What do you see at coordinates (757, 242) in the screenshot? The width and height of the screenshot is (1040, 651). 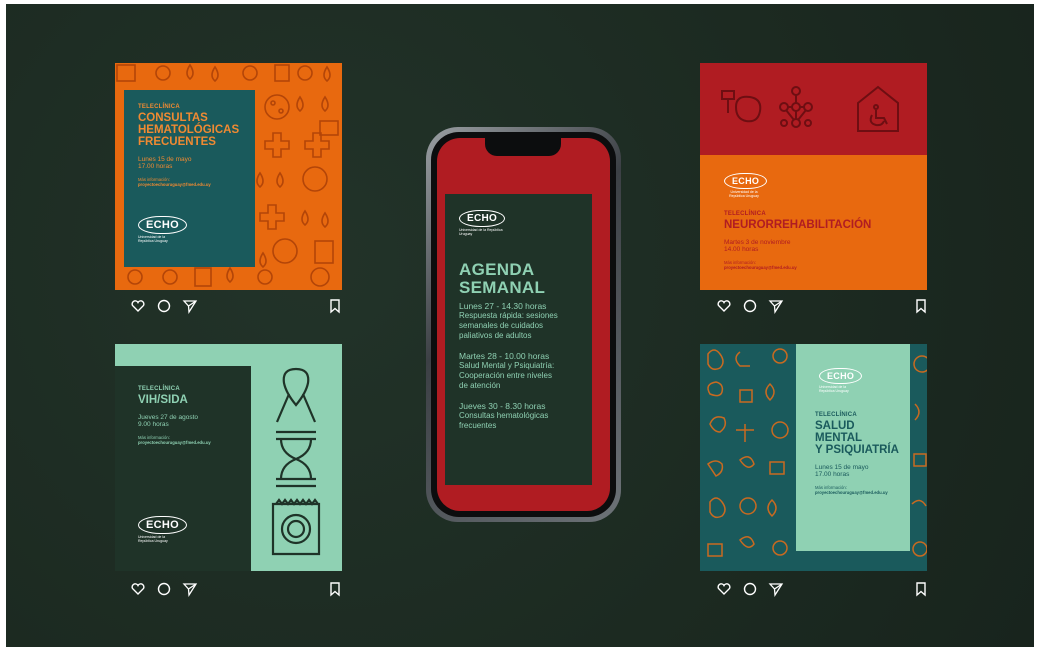 I see `event-date: Martes 3 de noviembre` at bounding box center [757, 242].